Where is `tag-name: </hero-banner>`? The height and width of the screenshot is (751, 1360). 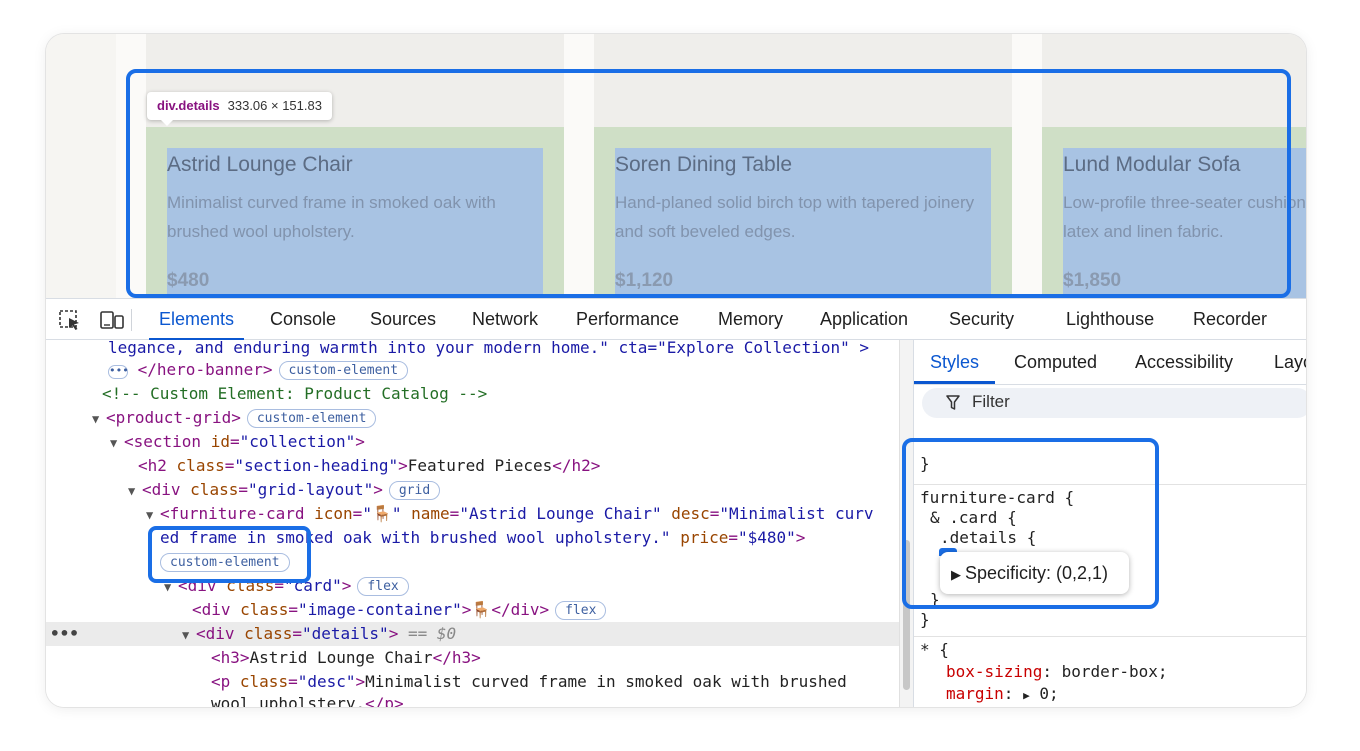 tag-name: </hero-banner> is located at coordinates (205, 369).